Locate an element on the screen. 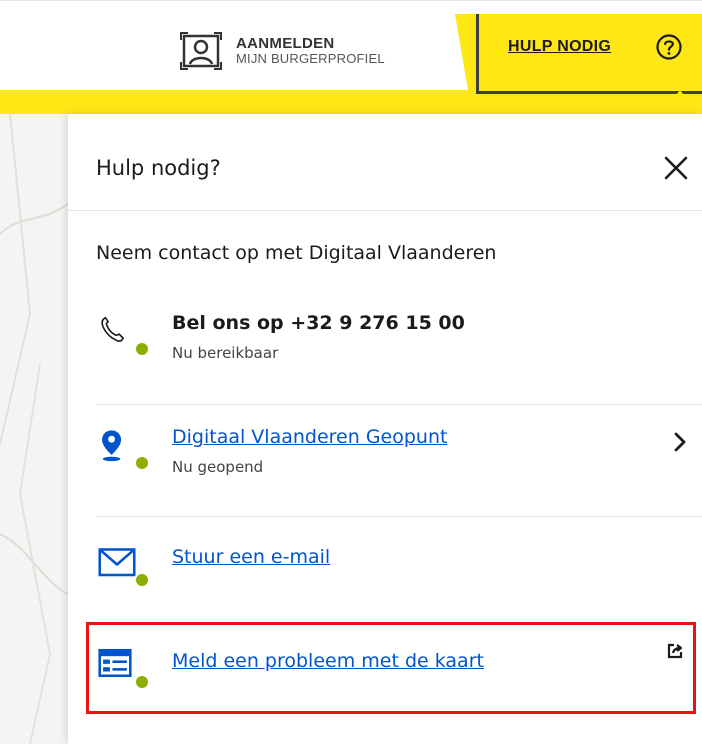 Image resolution: width=702 pixels, height=744 pixels. login-subtitle: MIJN BURGERPROFIEL is located at coordinates (310, 59).